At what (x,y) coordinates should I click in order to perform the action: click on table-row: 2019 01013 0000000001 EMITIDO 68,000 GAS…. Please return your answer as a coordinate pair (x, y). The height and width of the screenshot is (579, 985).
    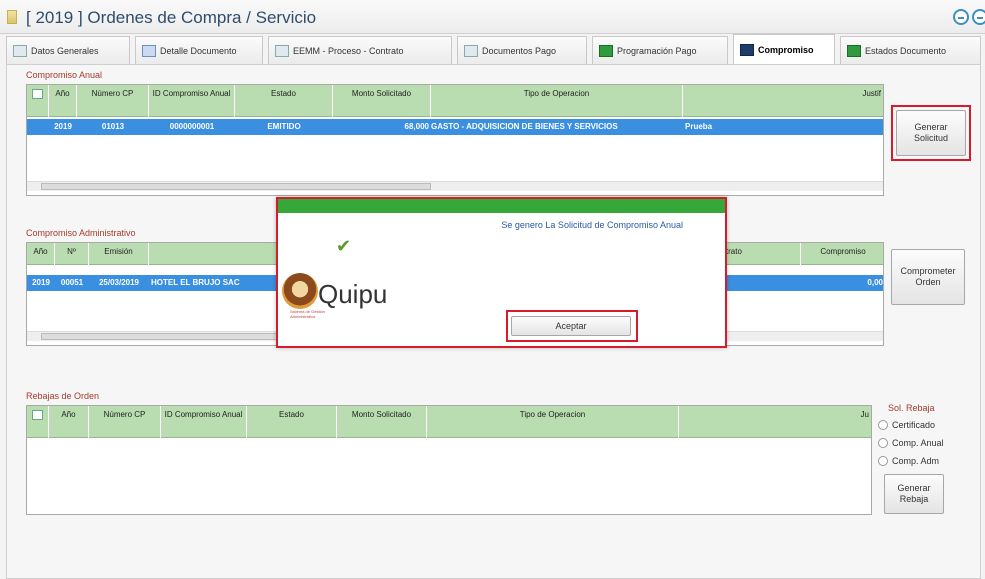
    Looking at the image, I should click on (455, 127).